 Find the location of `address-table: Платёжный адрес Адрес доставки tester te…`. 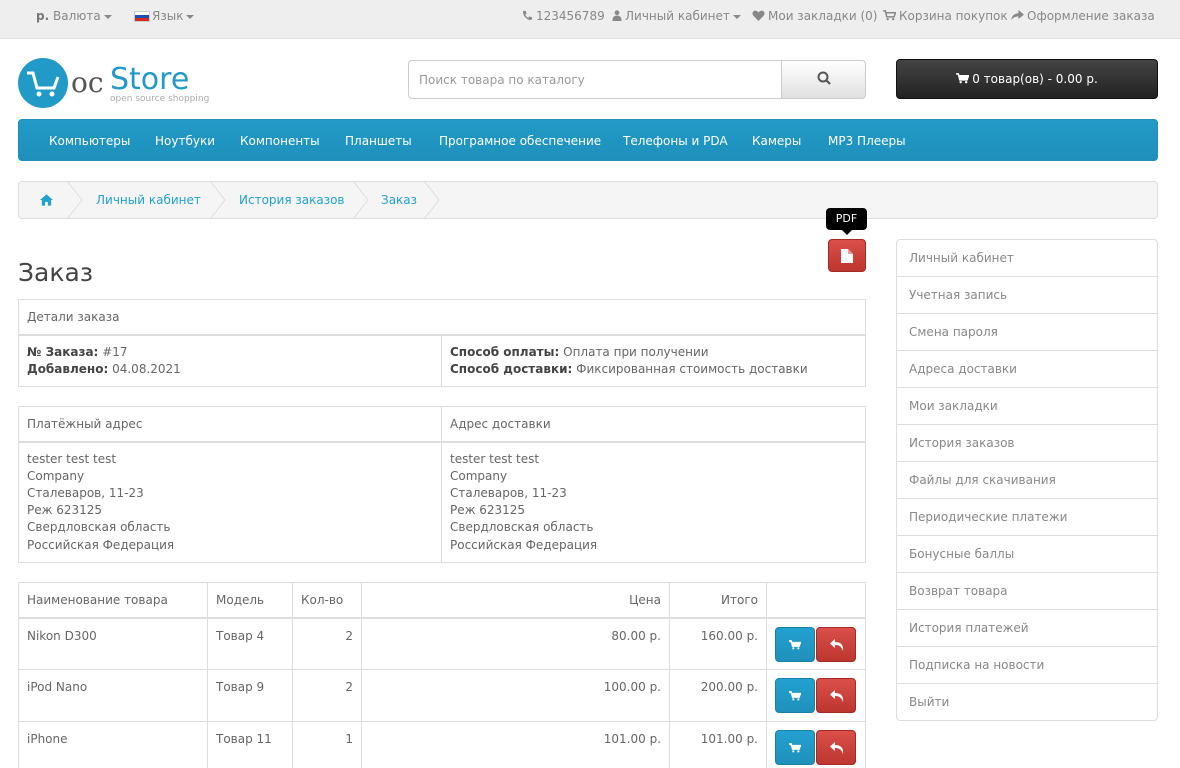

address-table: Платёжный адрес Адрес доставки tester te… is located at coordinates (442, 484).